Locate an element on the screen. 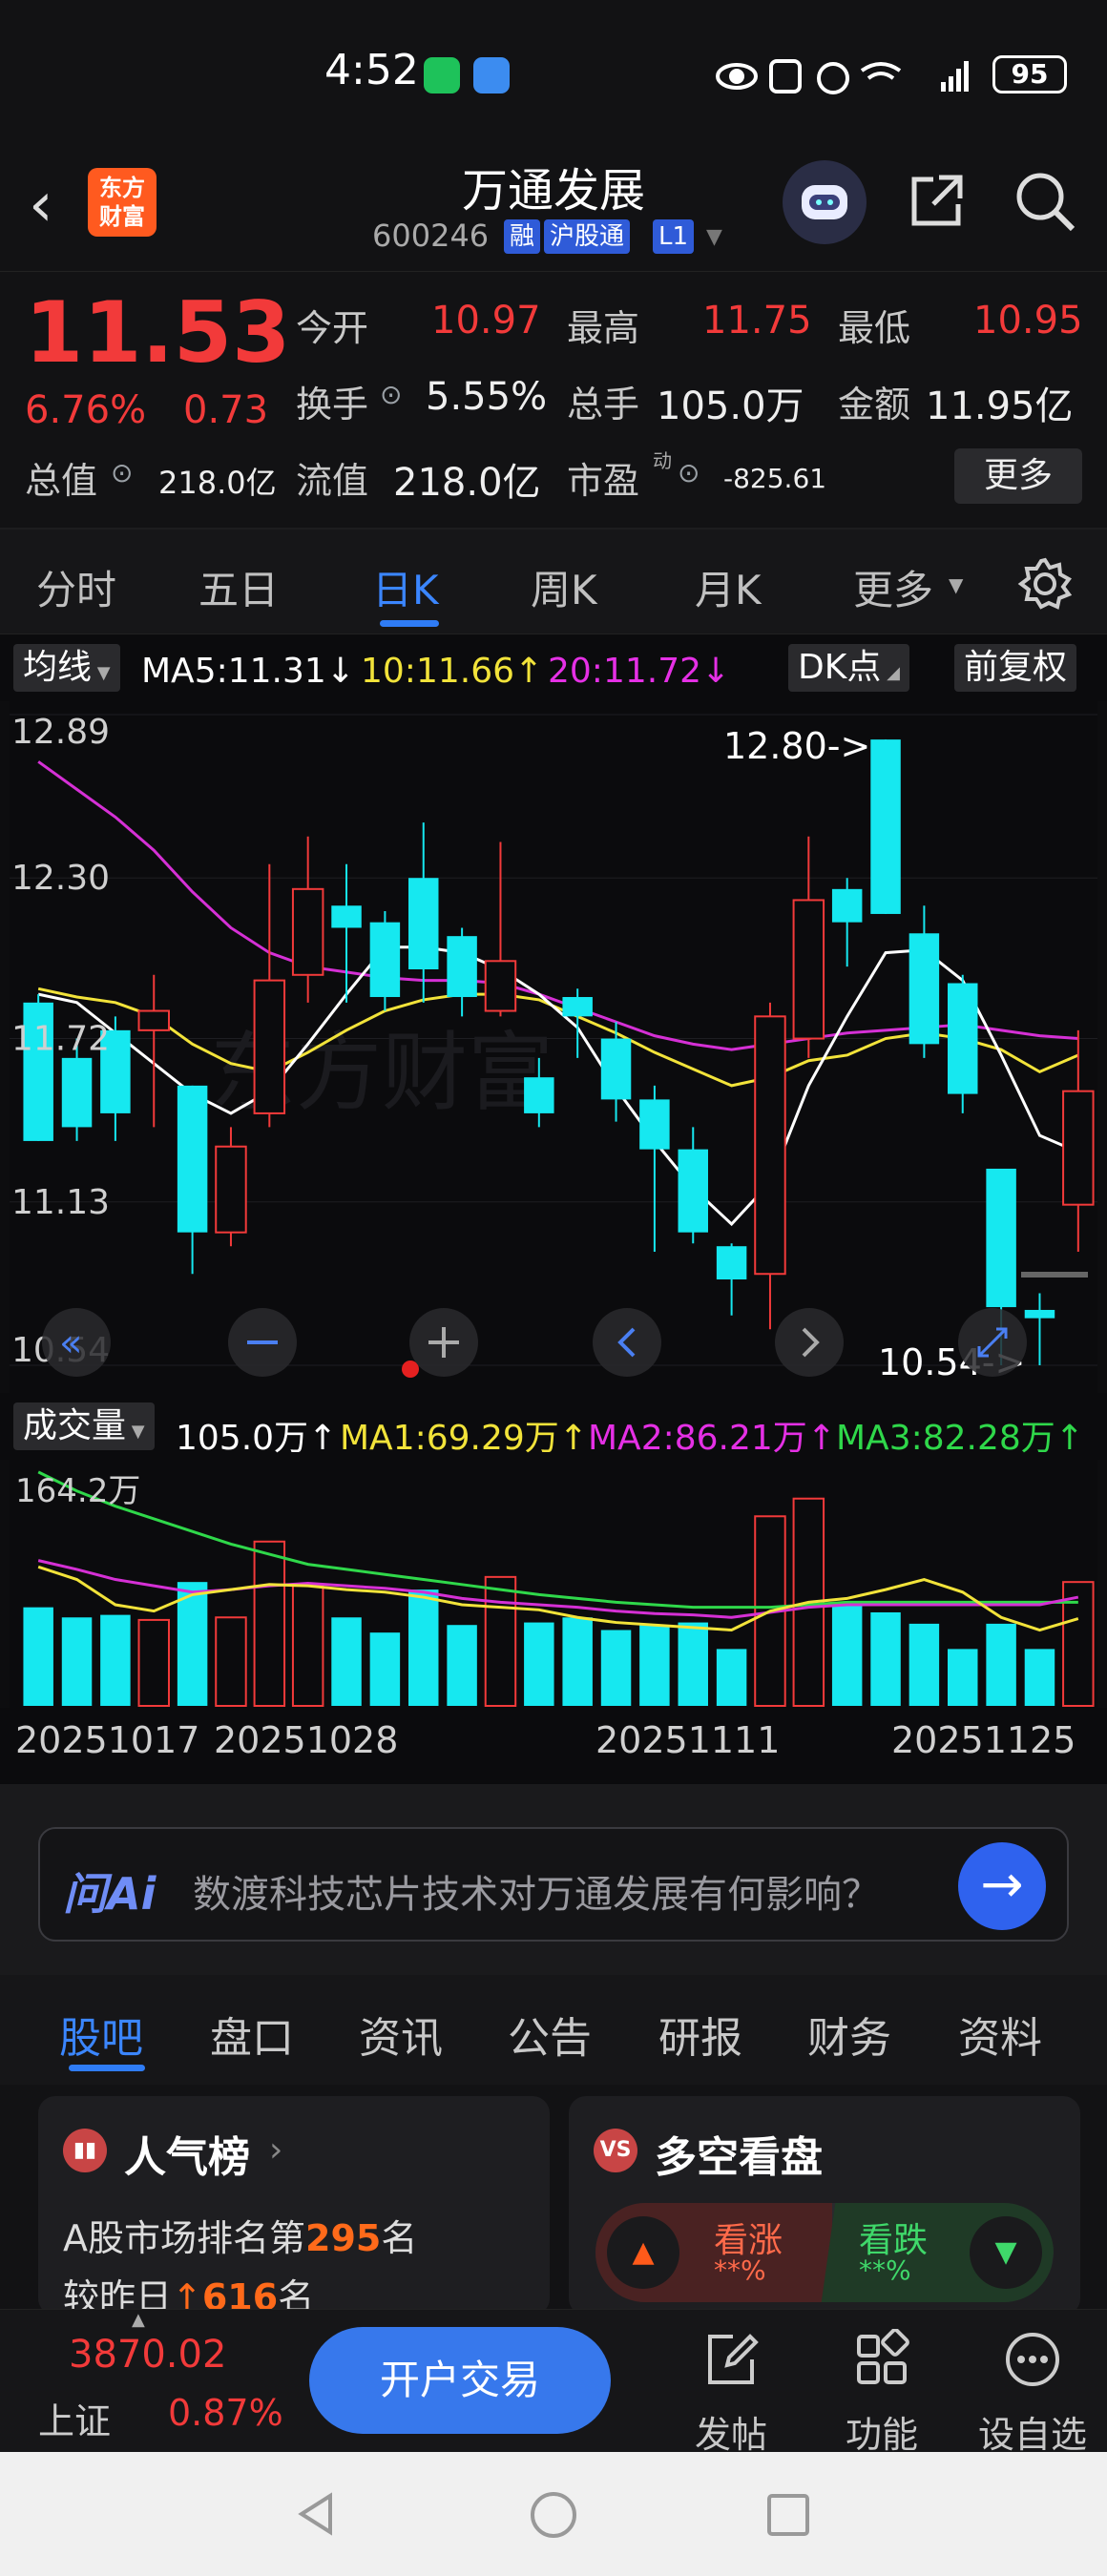 The height and width of the screenshot is (2576, 1107). arrow-right-icon: → is located at coordinates (1002, 1886).